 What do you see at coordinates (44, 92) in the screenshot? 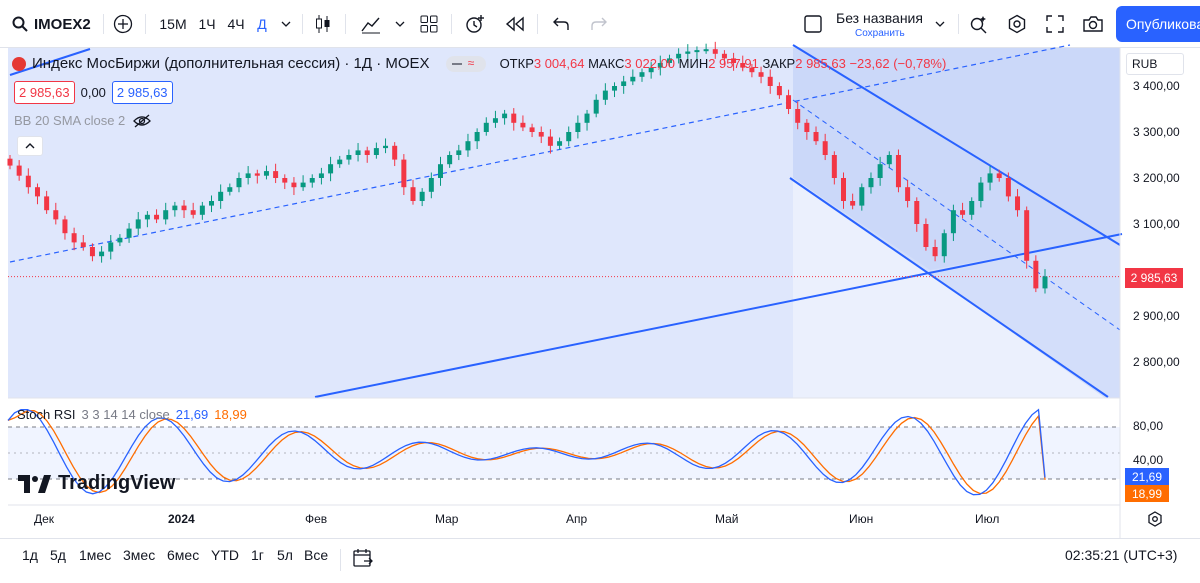
I see `bid-pill: 2 985,63` at bounding box center [44, 92].